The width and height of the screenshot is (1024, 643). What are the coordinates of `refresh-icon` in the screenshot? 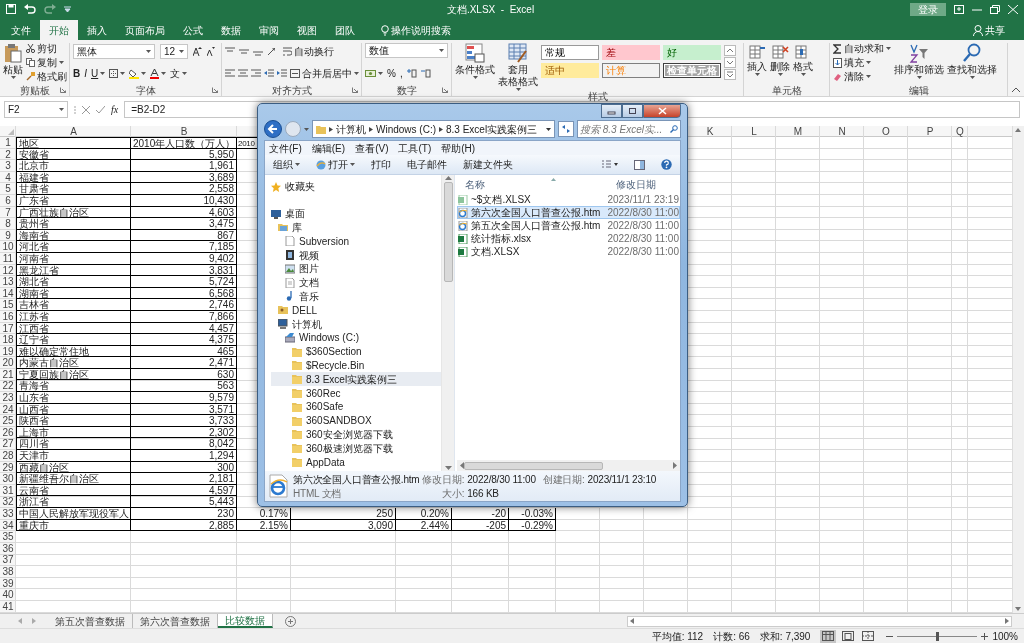 It's located at (566, 129).